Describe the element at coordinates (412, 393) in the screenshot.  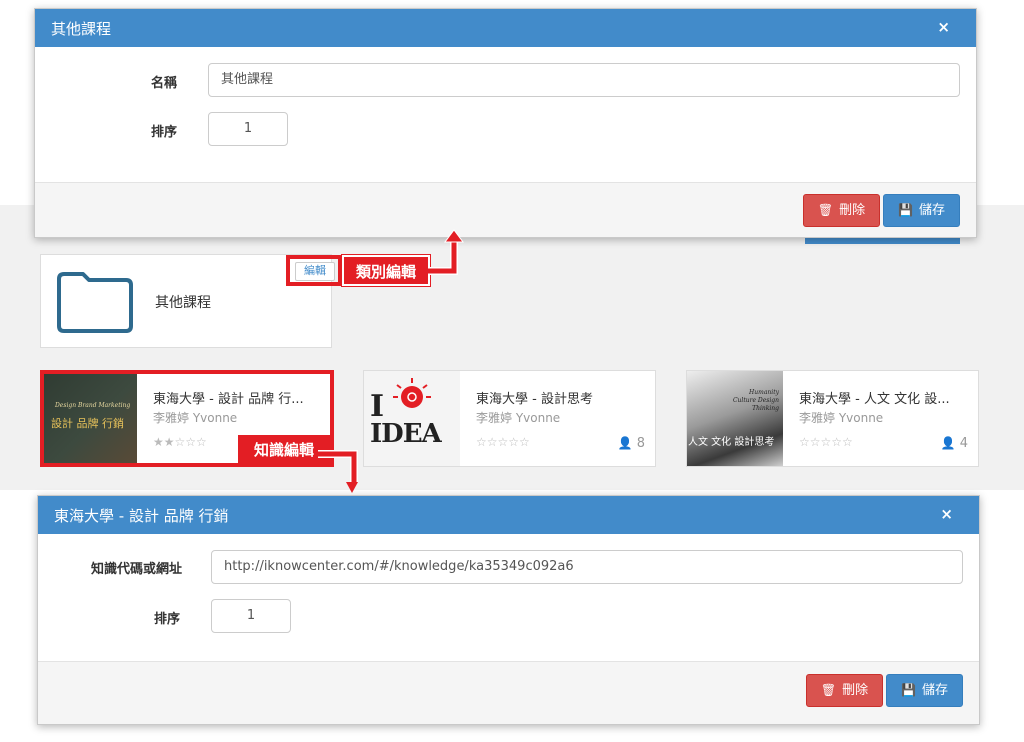
I see `lightbulb-icon` at that location.